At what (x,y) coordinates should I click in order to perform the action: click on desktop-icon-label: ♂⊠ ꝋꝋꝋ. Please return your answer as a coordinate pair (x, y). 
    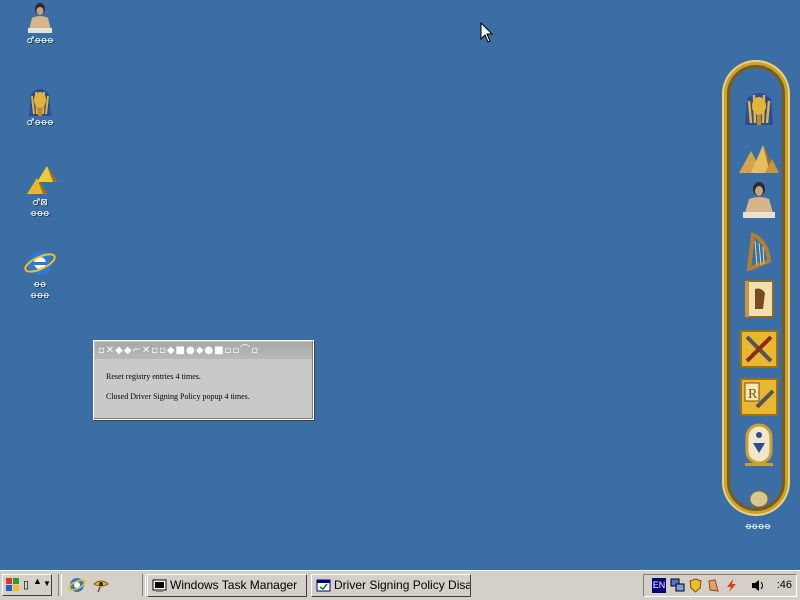
    Looking at the image, I should click on (40, 208).